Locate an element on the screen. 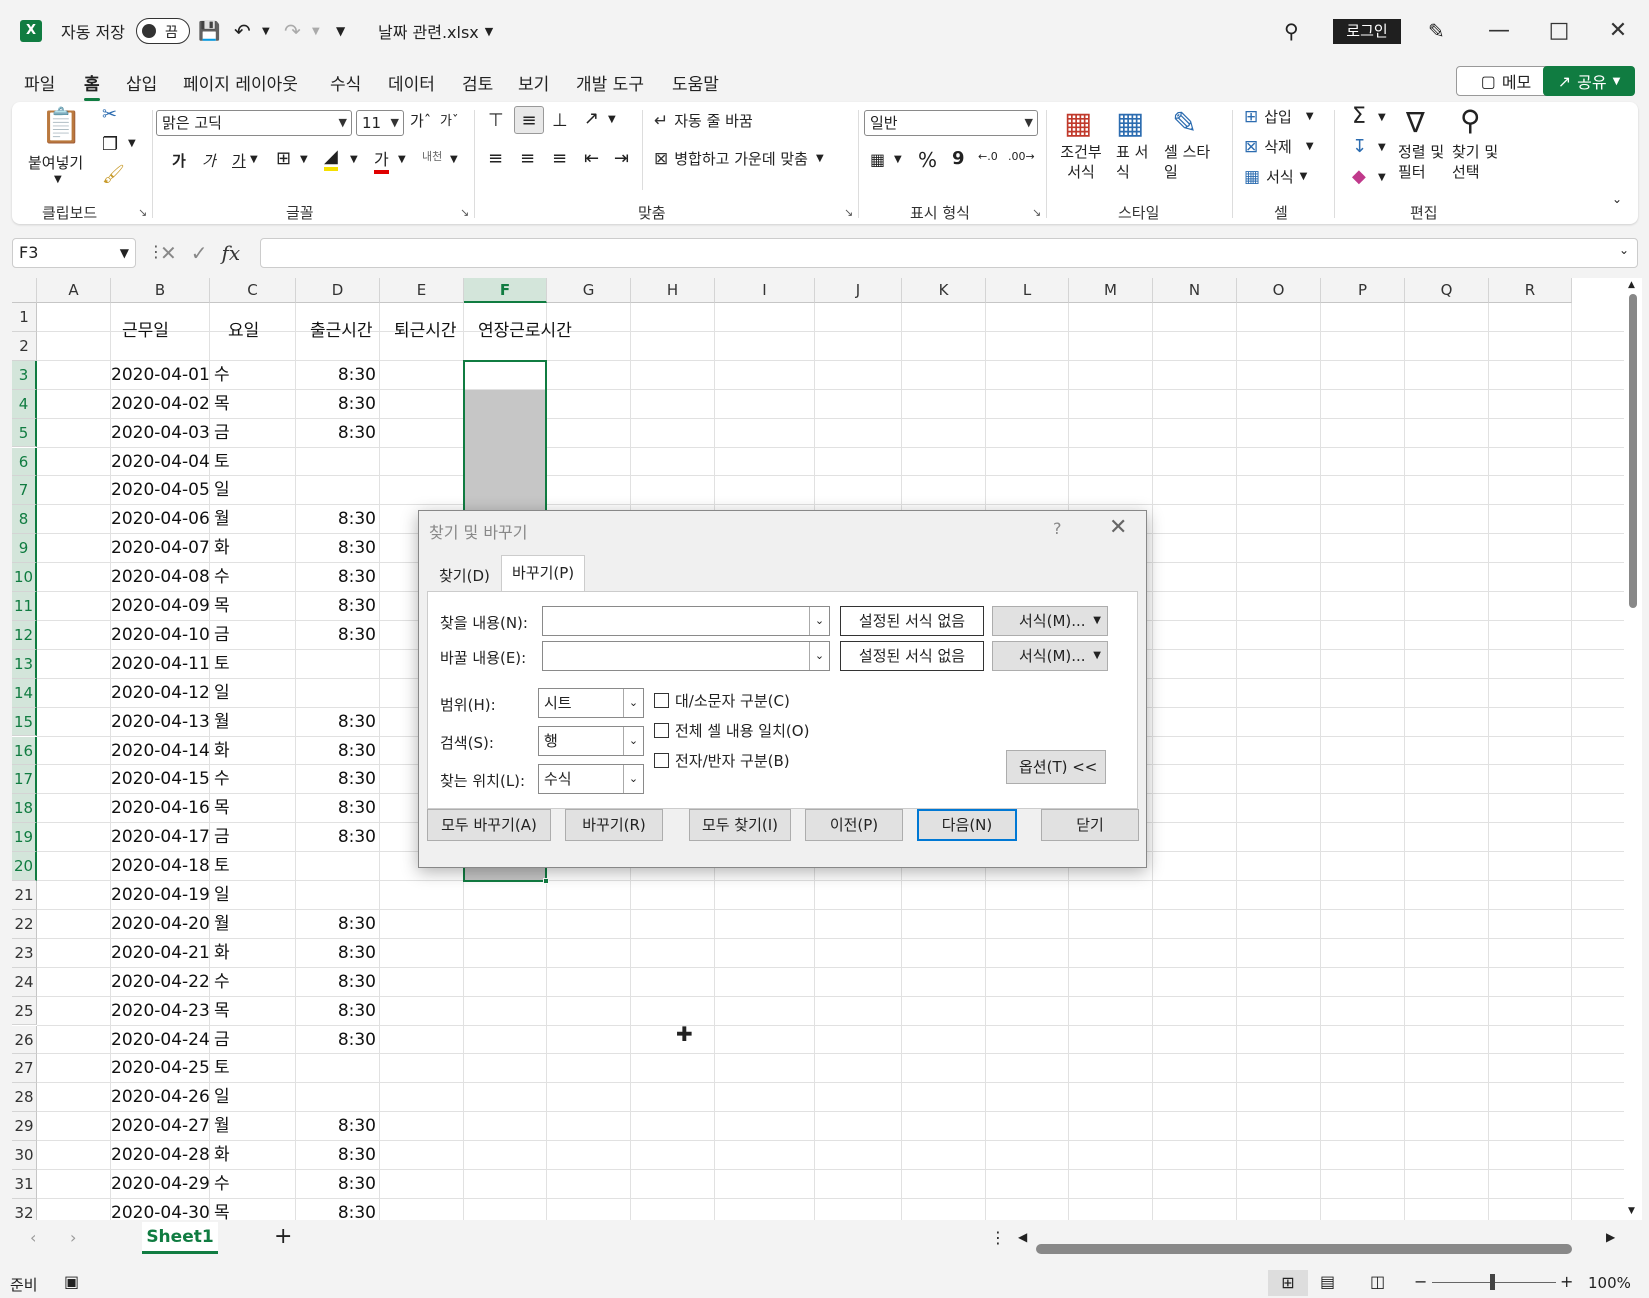 The width and height of the screenshot is (1649, 1298). row-header-32: 32 is located at coordinates (24, 1209).